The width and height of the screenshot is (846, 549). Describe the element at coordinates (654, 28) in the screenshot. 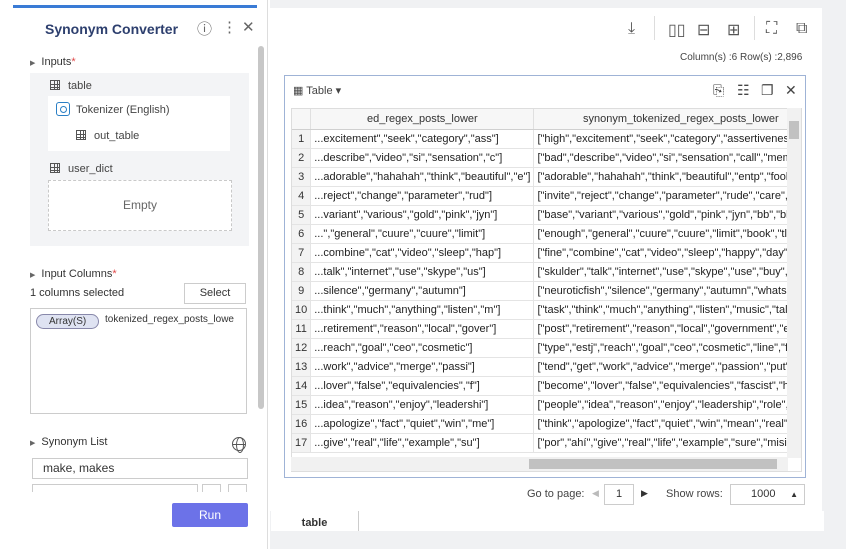

I see `toolbar-divider` at that location.